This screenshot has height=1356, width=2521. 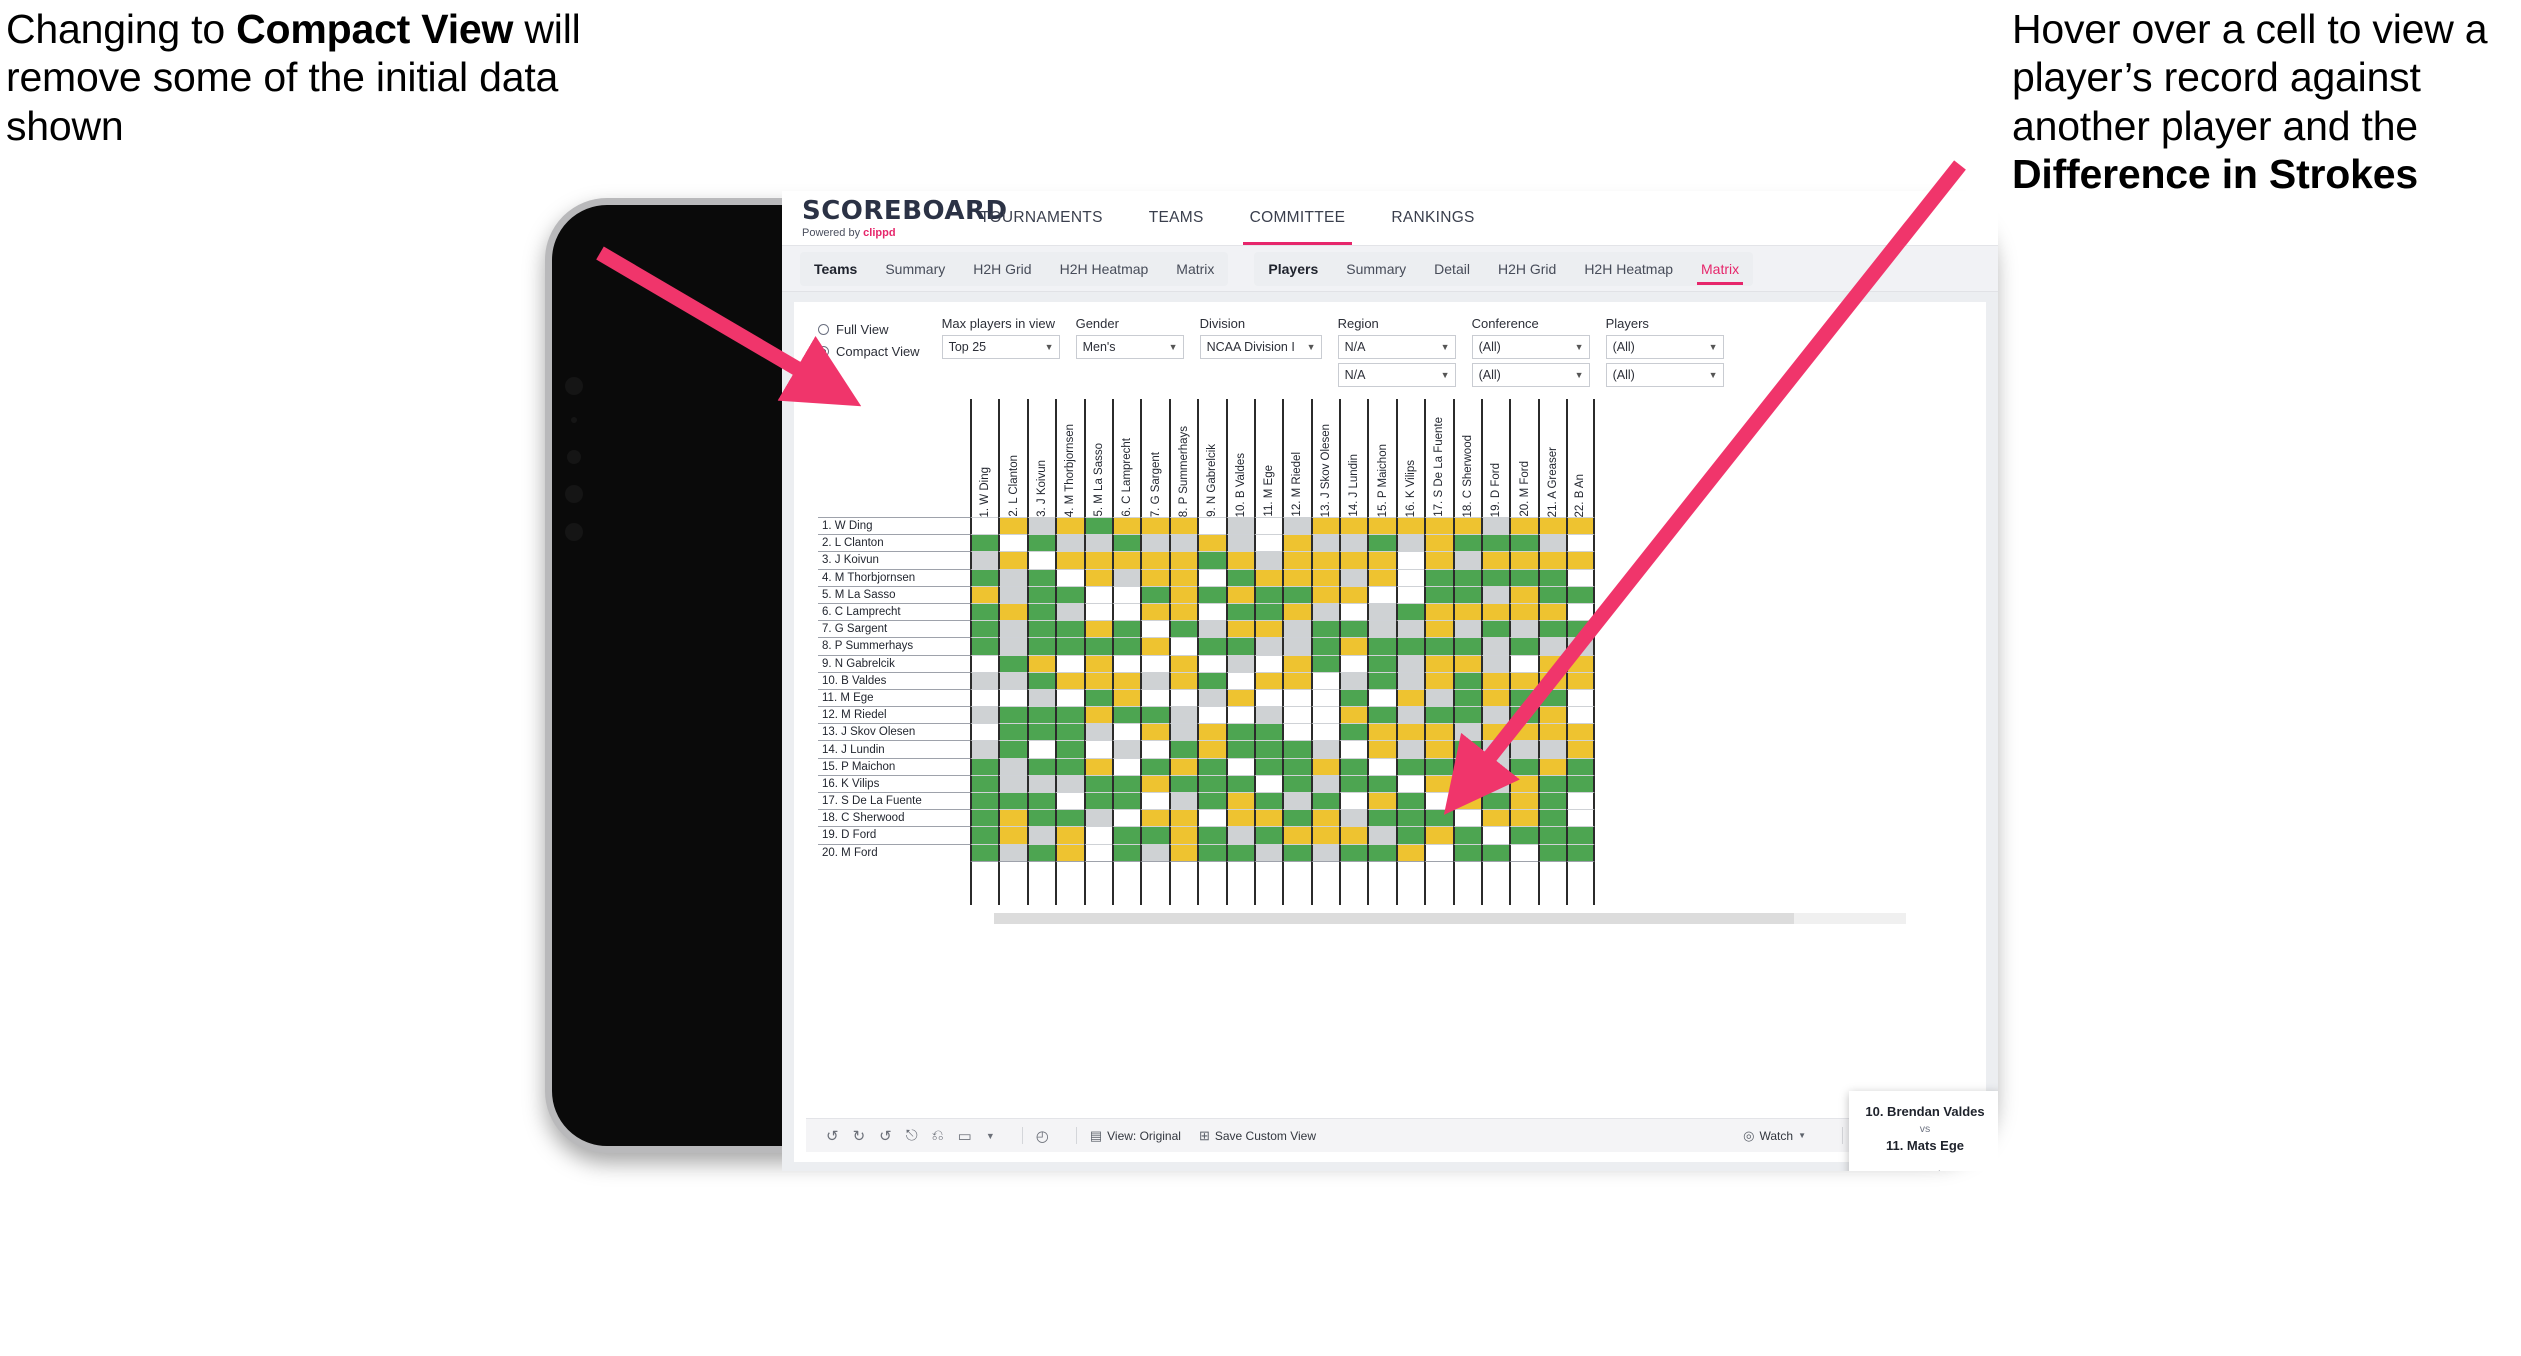 I want to click on tab-teams-h2h-heatmap: H2H Heatmap, so click(x=1104, y=269).